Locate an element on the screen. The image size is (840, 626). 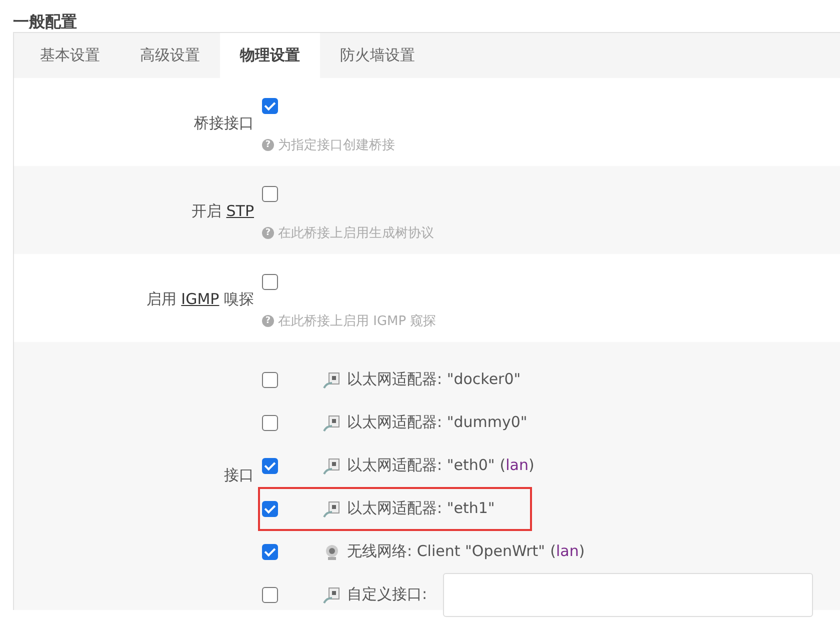
tab: 高级设置 is located at coordinates (170, 55).